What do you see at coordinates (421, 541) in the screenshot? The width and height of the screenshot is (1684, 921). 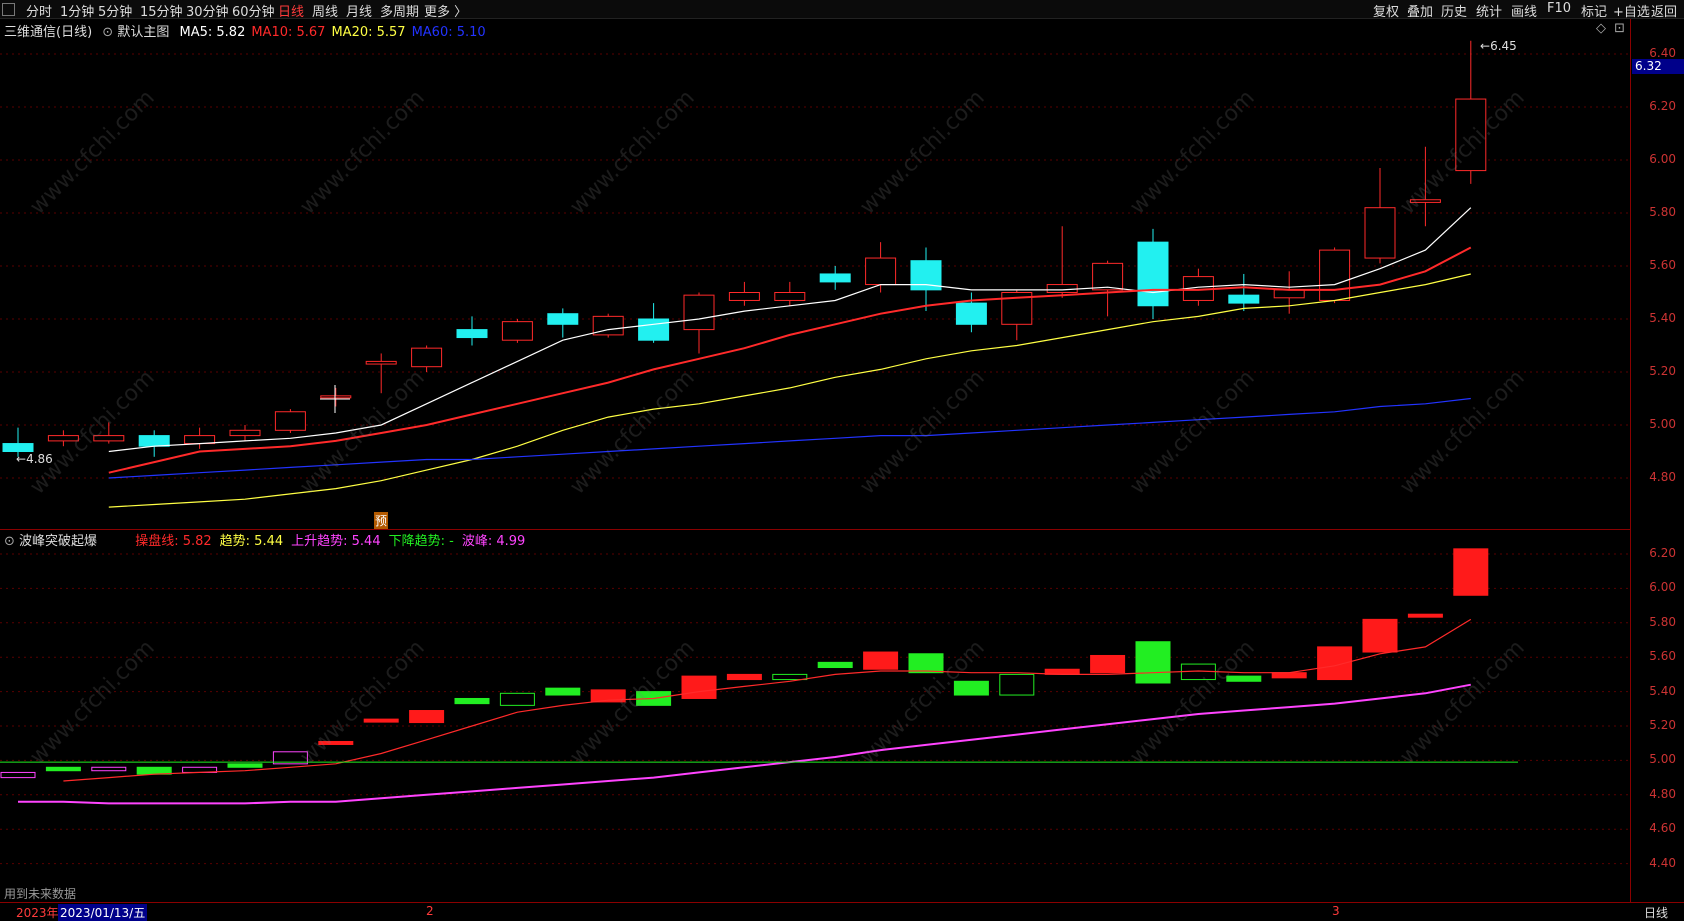 I see `indicator-value: 下降趋势: -` at bounding box center [421, 541].